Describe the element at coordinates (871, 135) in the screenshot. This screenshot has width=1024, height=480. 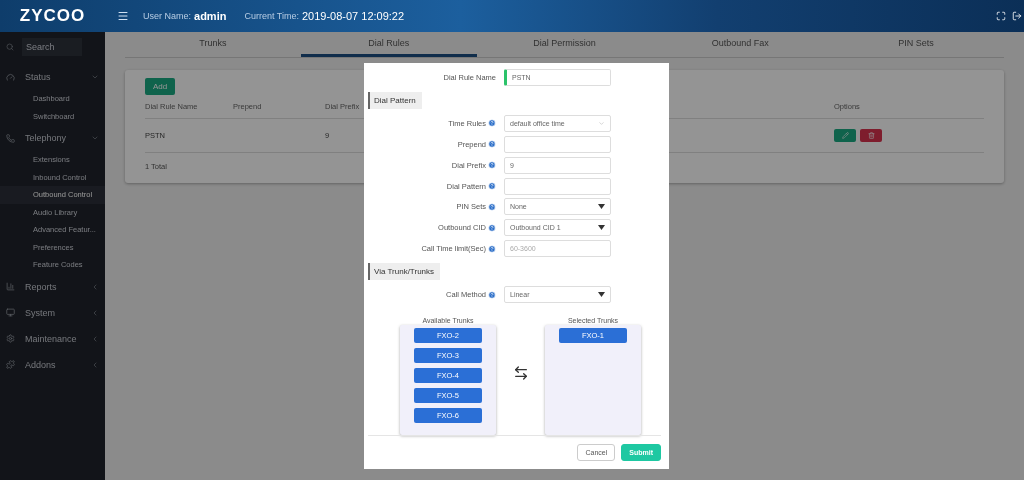
I see `trash-icon` at that location.